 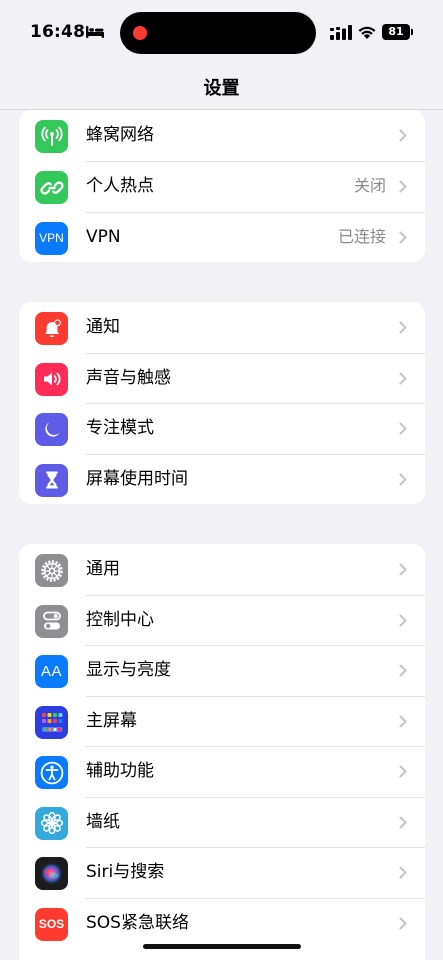 I want to click on navigation-bar: 设置, so click(x=221, y=88).